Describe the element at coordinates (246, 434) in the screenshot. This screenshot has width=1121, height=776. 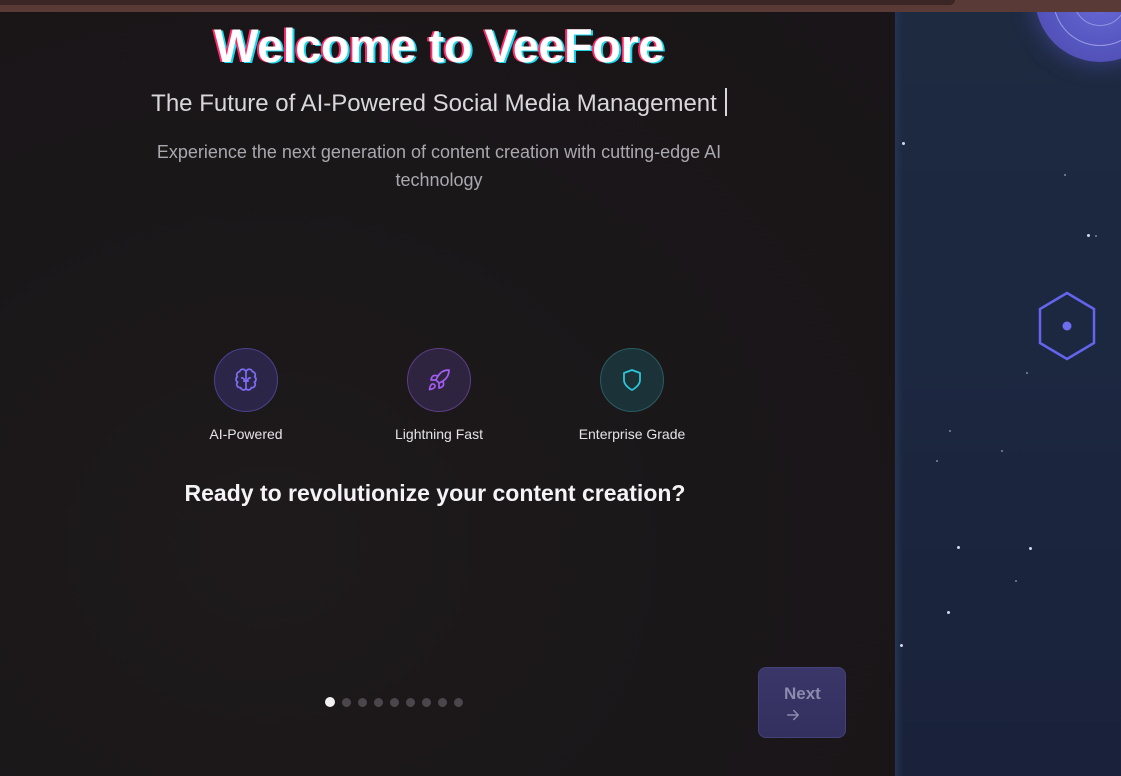
I see `feature-label: AI-Powered` at that location.